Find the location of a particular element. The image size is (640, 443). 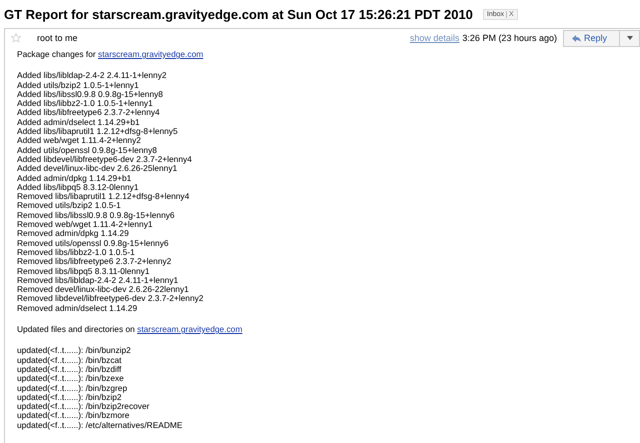

package-change-line: Added libs/libbz2-1.0 1.0.5-1+lenny1 is located at coordinates (85, 103).